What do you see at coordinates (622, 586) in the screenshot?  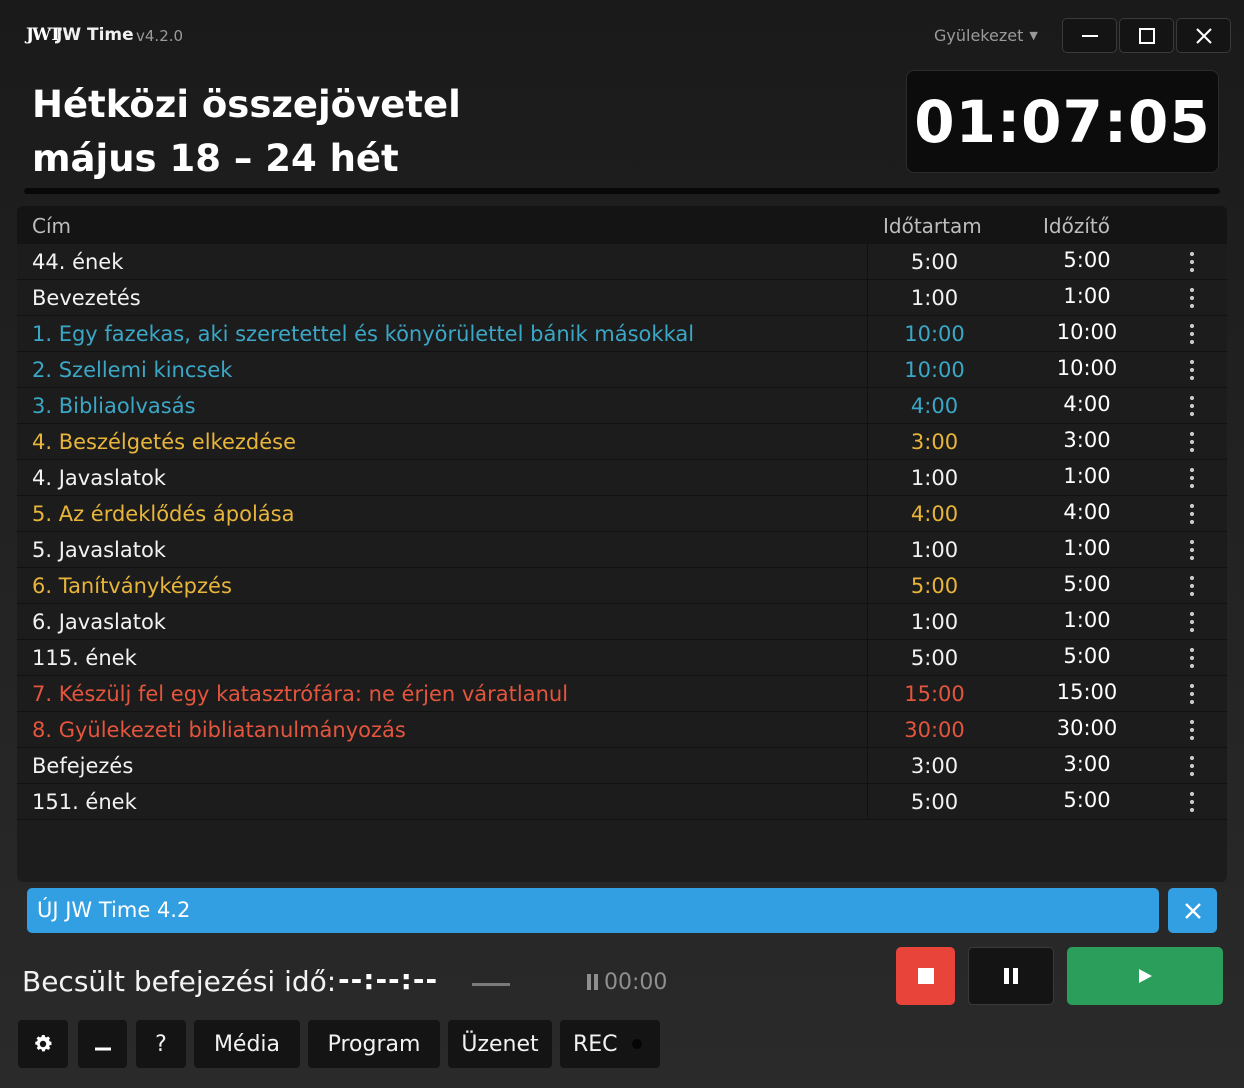 I see `table-row: 6. Tanítványképzés 5:00 5:00` at bounding box center [622, 586].